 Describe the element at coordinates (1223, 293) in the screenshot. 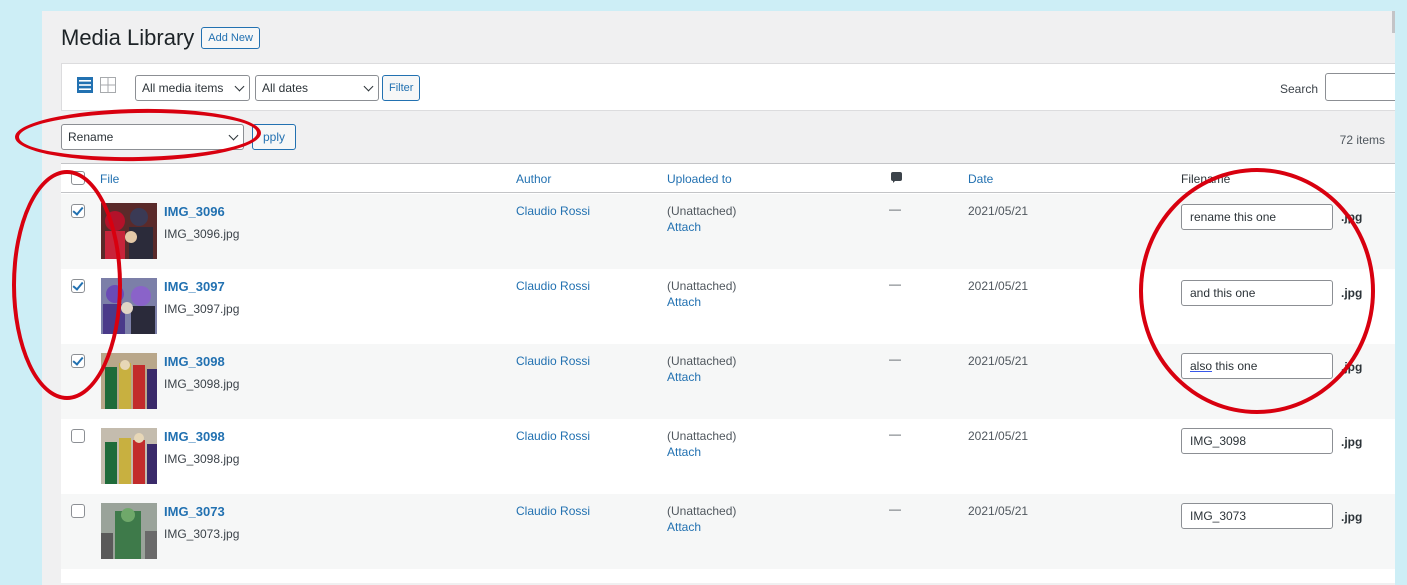

I see `filename-input-value: and this one` at that location.